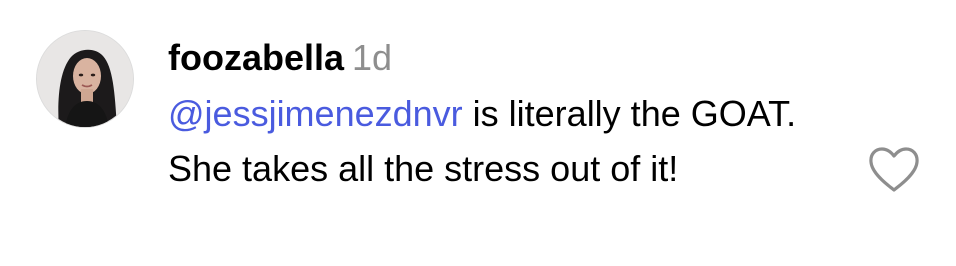 This screenshot has height=266, width=956. What do you see at coordinates (503, 58) in the screenshot?
I see `comment-header: foozabella 1d` at bounding box center [503, 58].